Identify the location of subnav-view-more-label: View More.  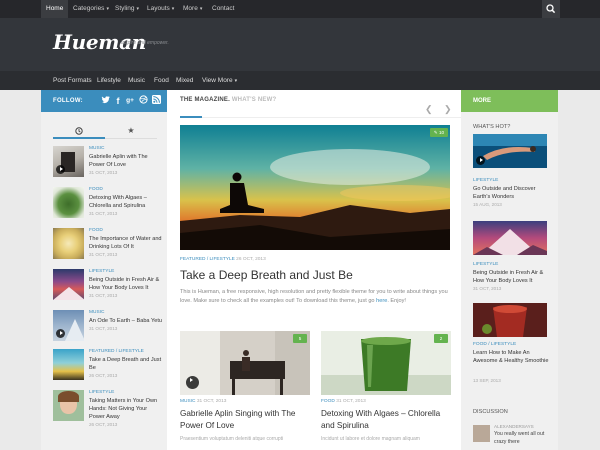
(217, 80).